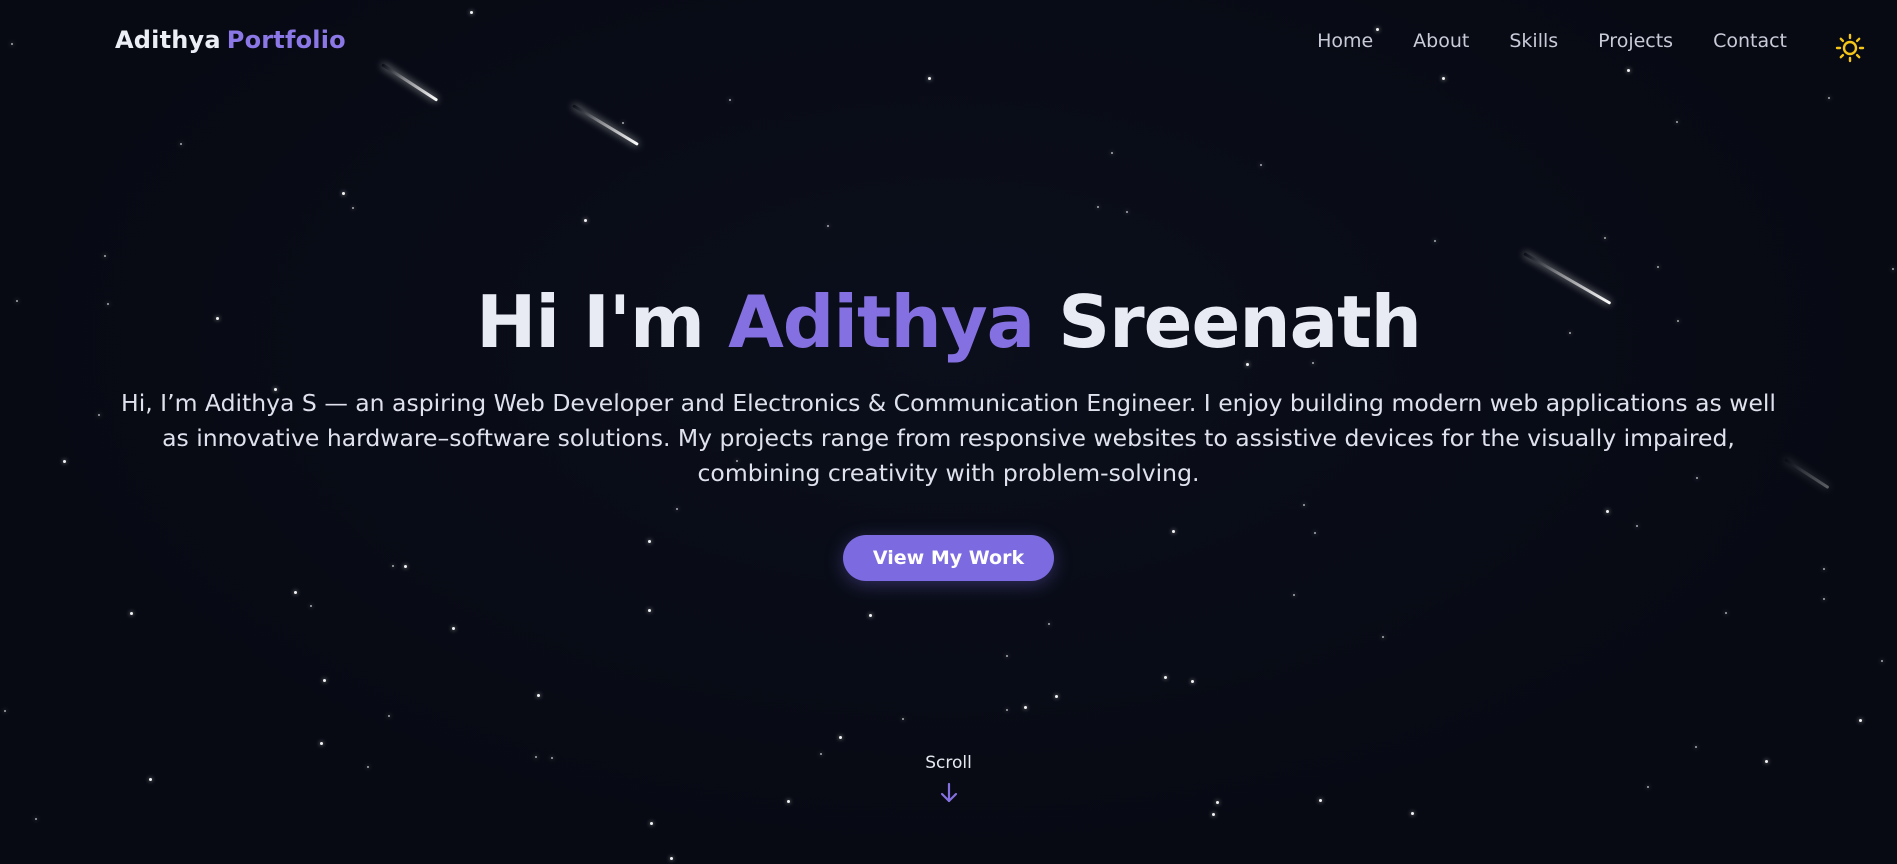 The height and width of the screenshot is (864, 1897). I want to click on nav-link-skills: Skills, so click(1533, 41).